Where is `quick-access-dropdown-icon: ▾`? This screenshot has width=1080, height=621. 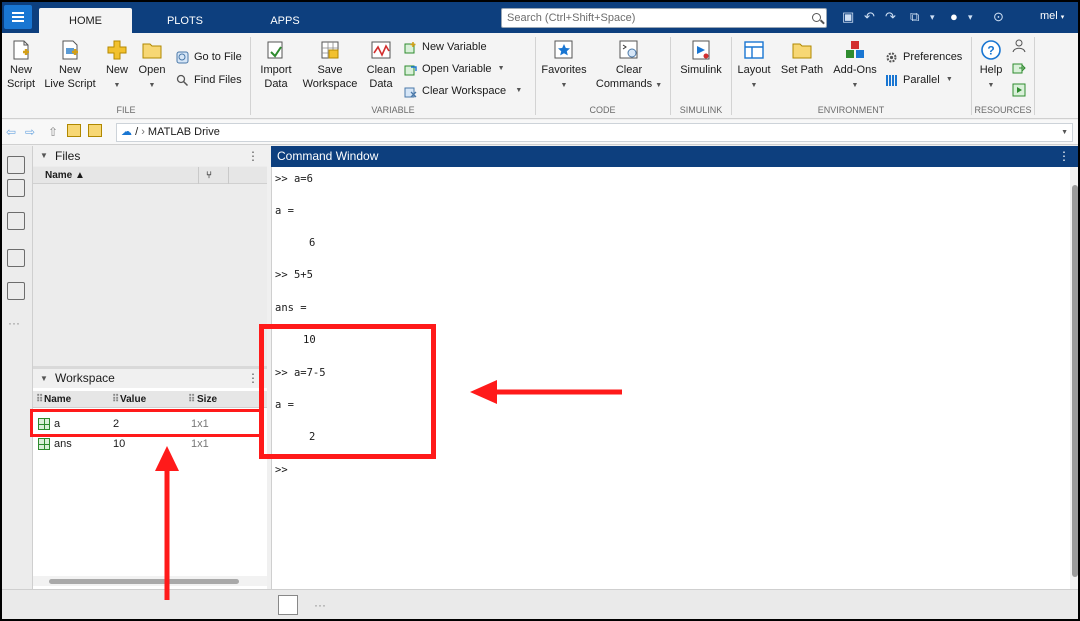
quick-access-dropdown-icon: ▾ is located at coordinates (932, 17).